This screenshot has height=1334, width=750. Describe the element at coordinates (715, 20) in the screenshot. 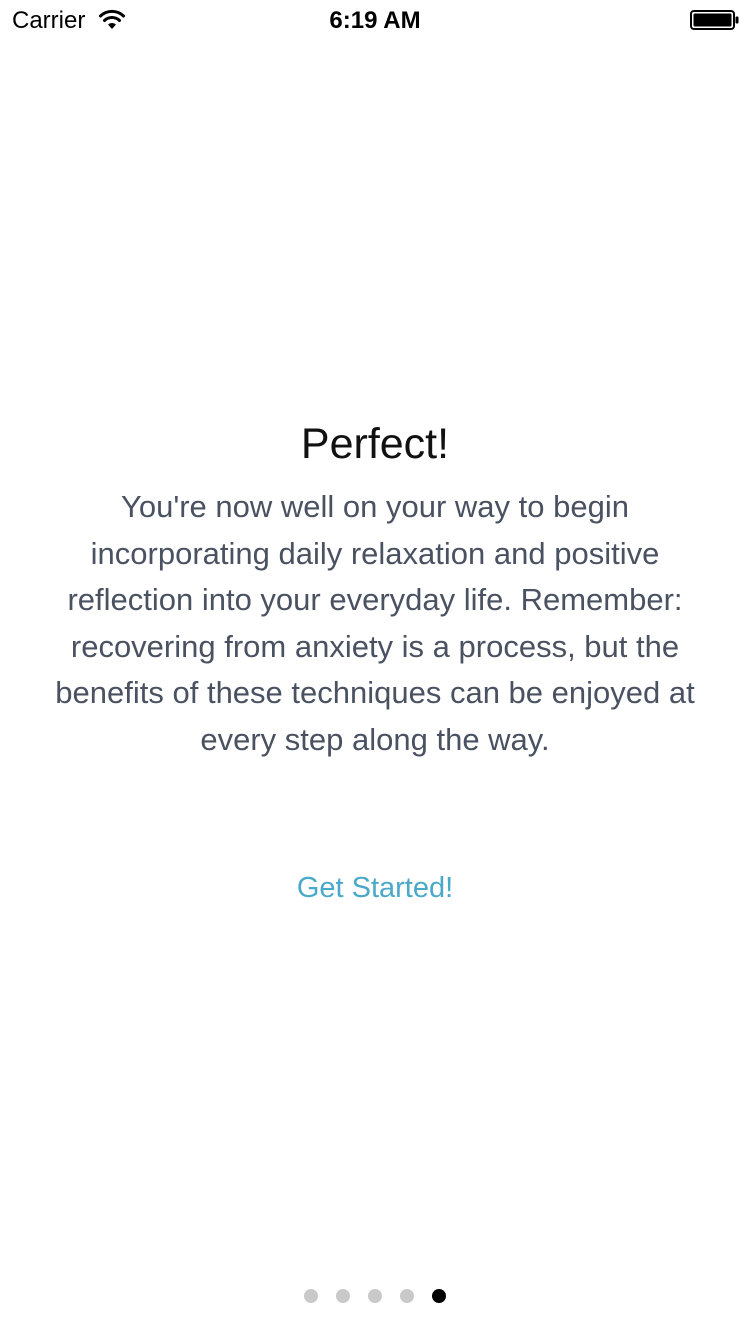

I see `battery-full-icon` at that location.